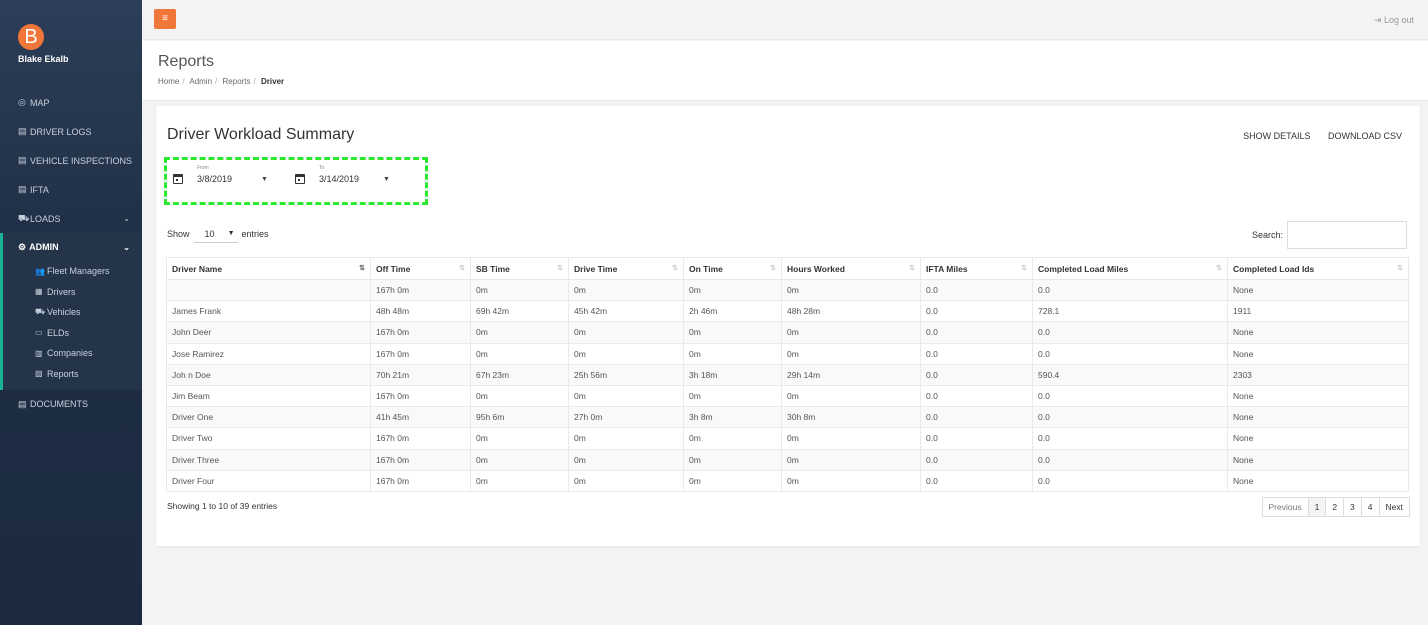  I want to click on table-row: Jose Ramirez 167h 0m 0m 0m 0m 0m 0.0 0.0 None, so click(787, 353).